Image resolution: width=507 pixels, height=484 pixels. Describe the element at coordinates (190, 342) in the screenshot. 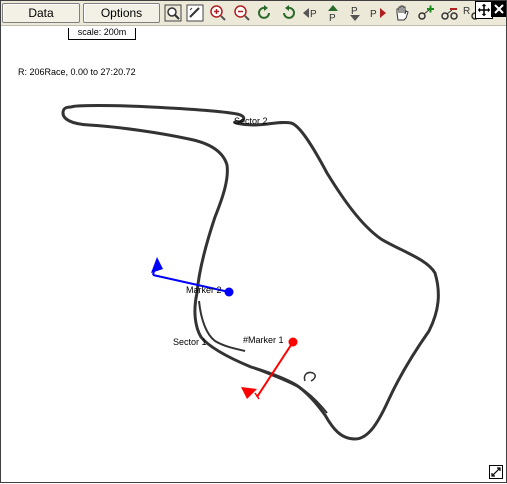

I see `sector1-label: Sector 1` at that location.